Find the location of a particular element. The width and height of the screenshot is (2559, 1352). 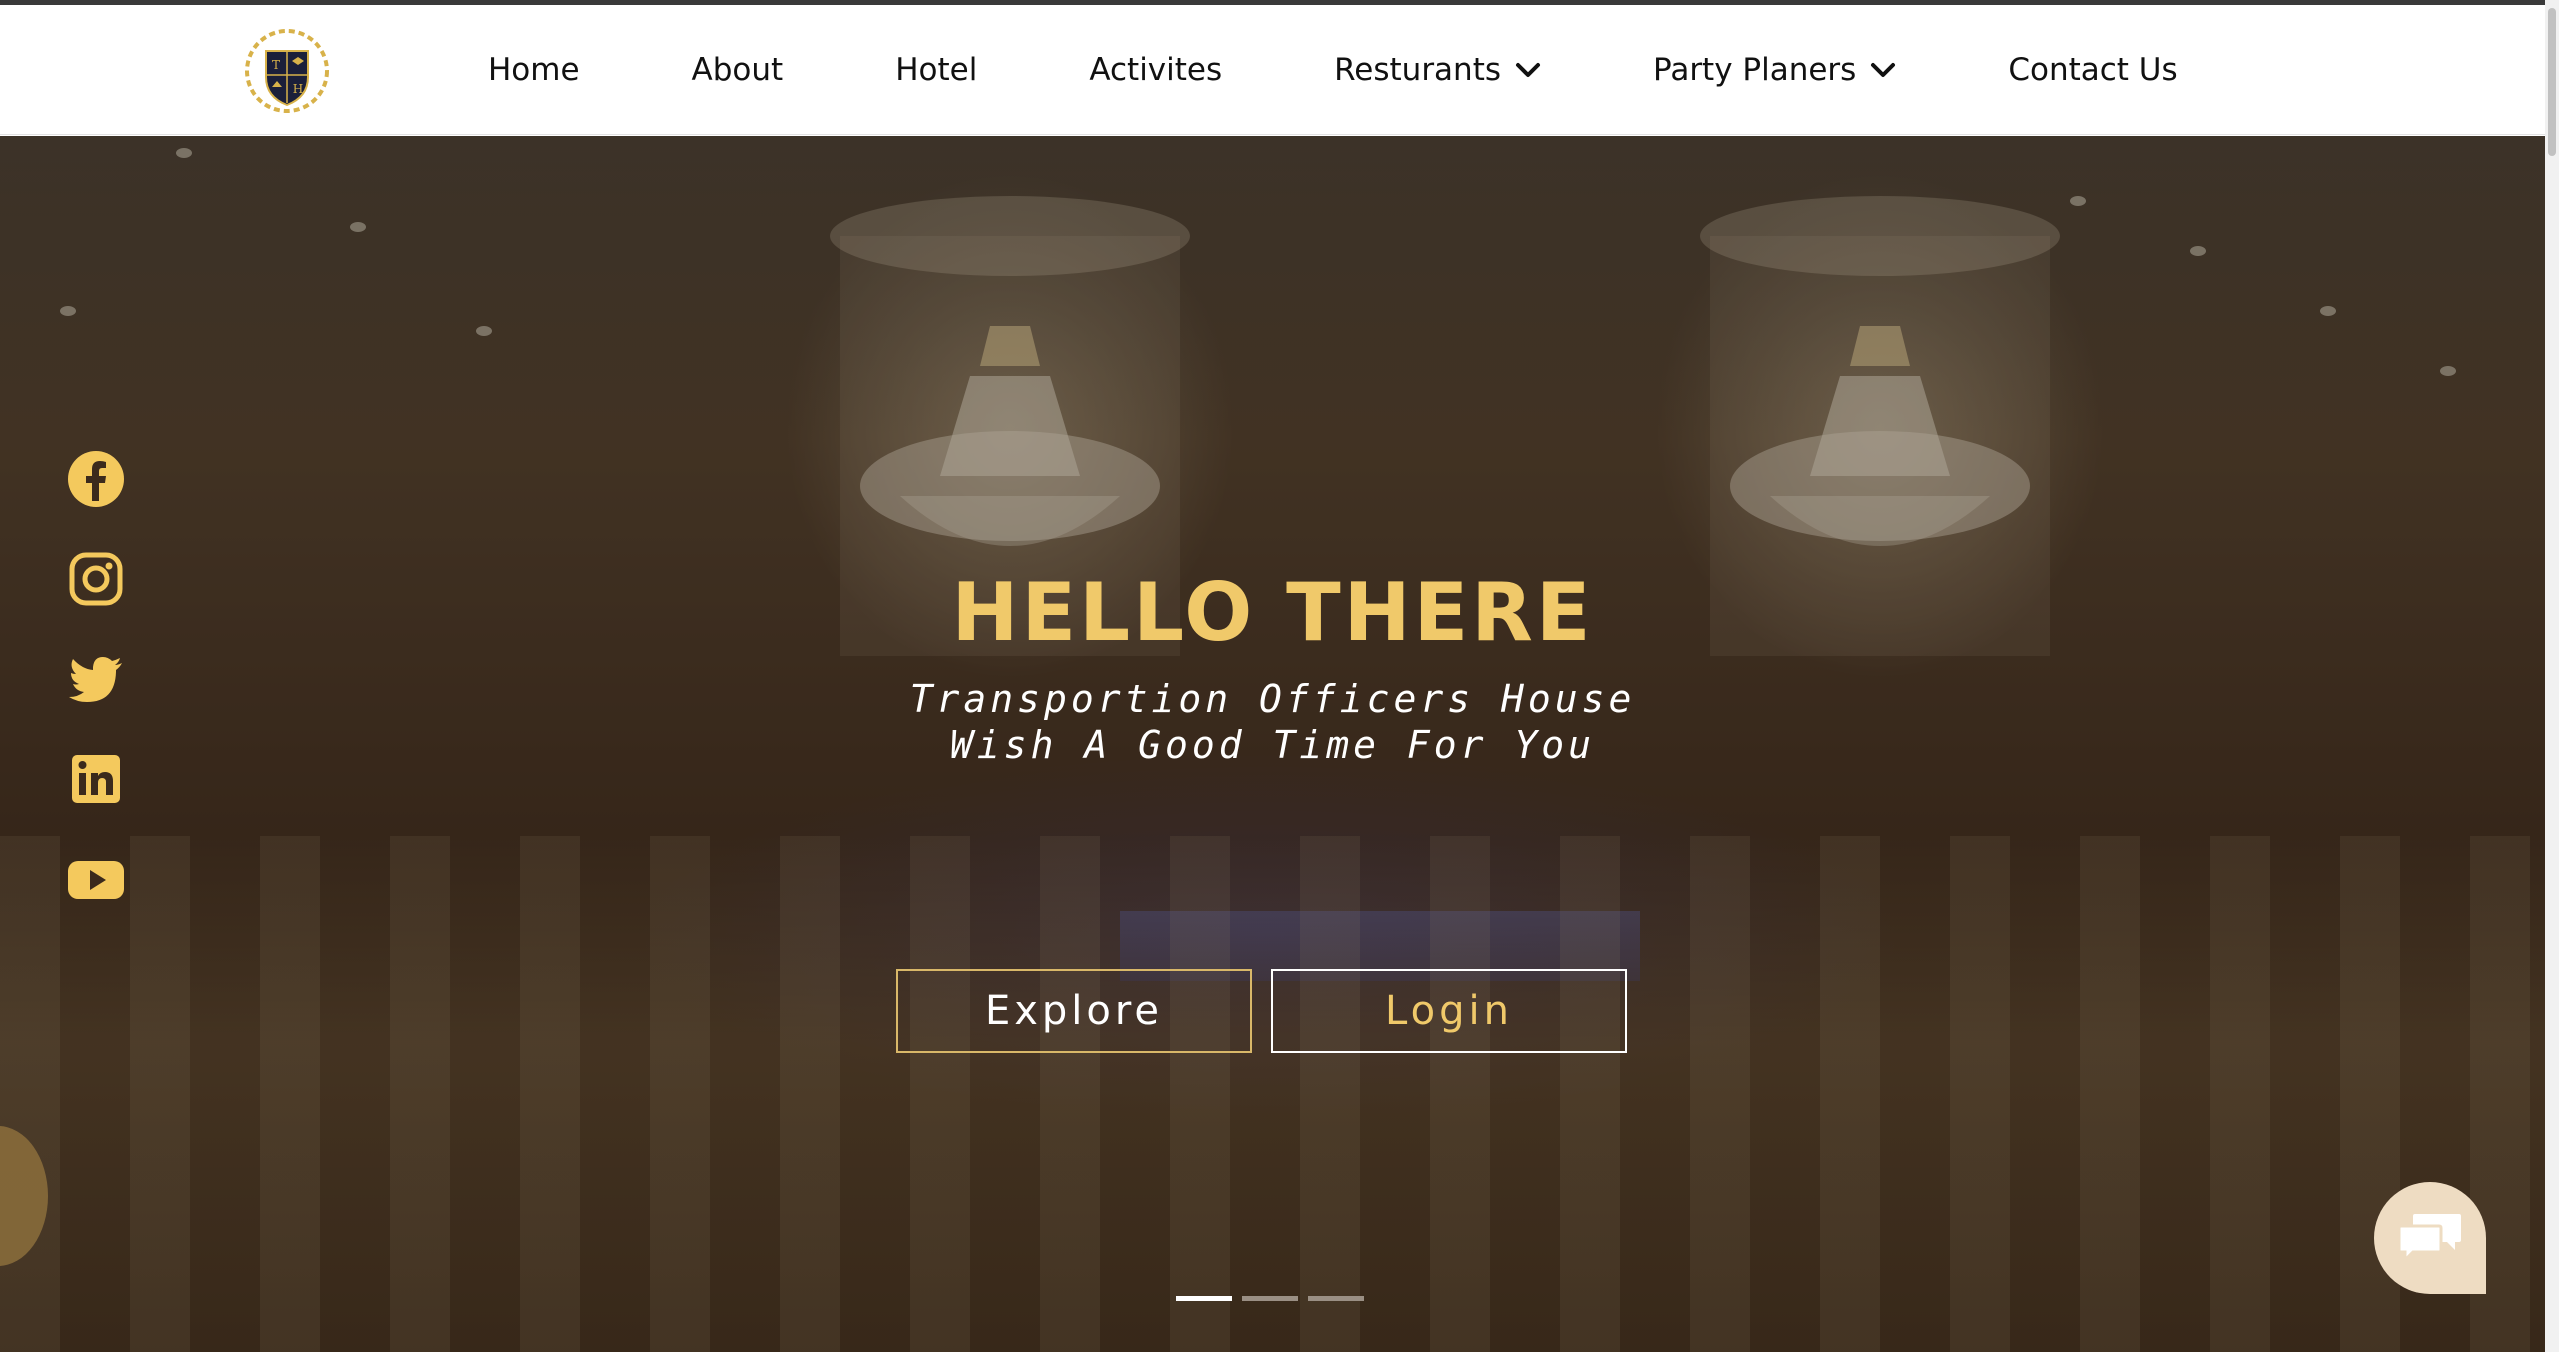

nav-home-label: Home is located at coordinates (534, 70).